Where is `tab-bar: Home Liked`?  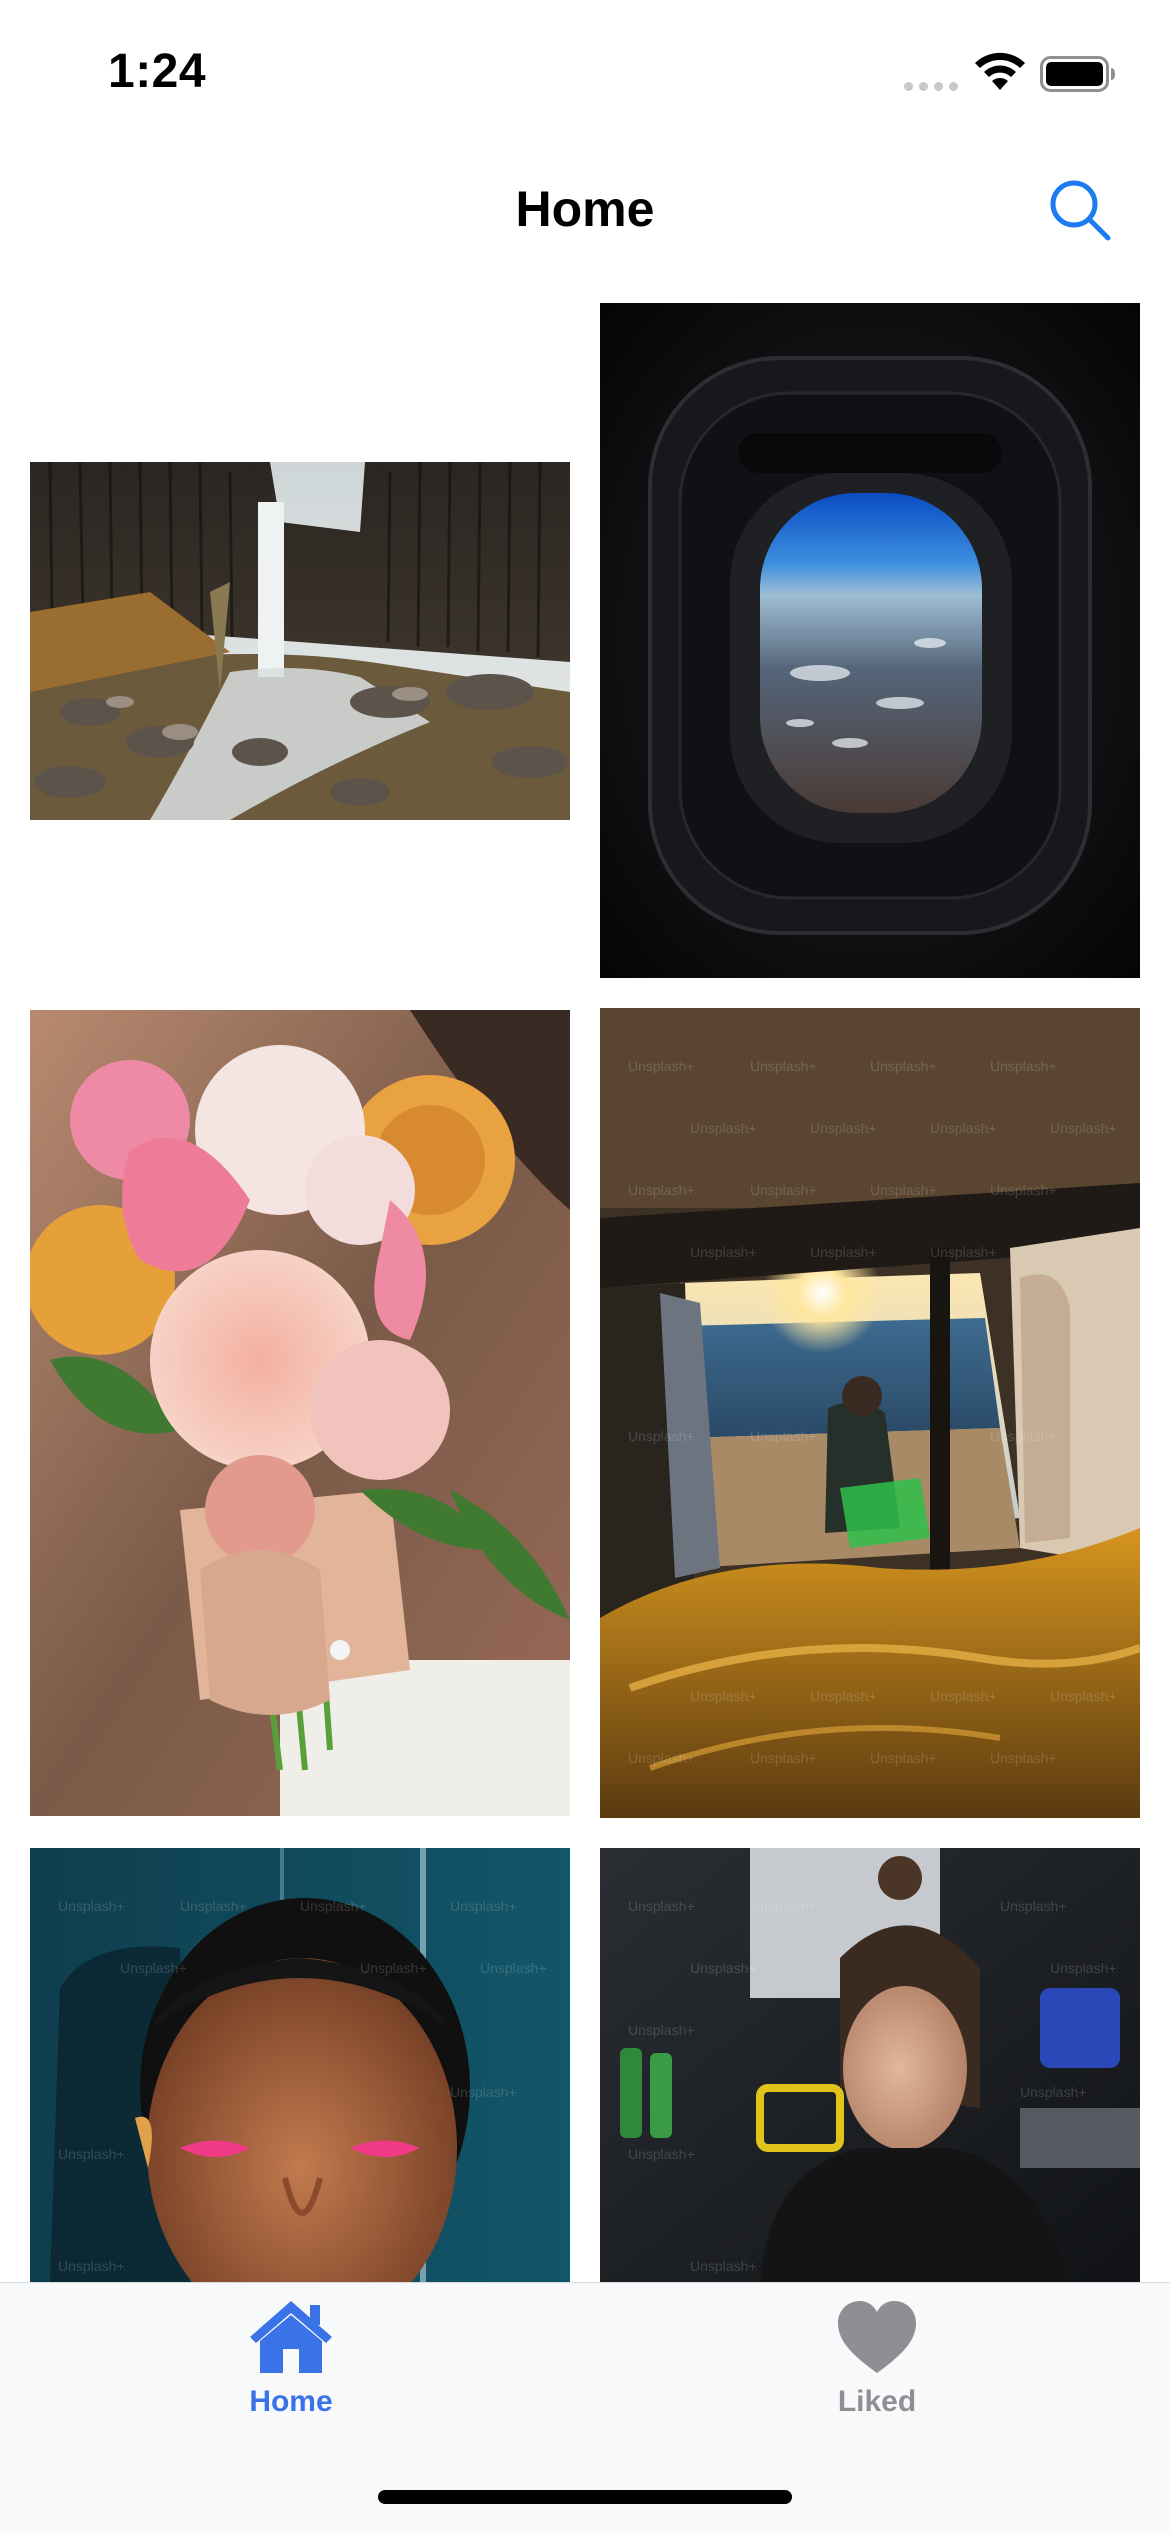 tab-bar: Home Liked is located at coordinates (585, 2407).